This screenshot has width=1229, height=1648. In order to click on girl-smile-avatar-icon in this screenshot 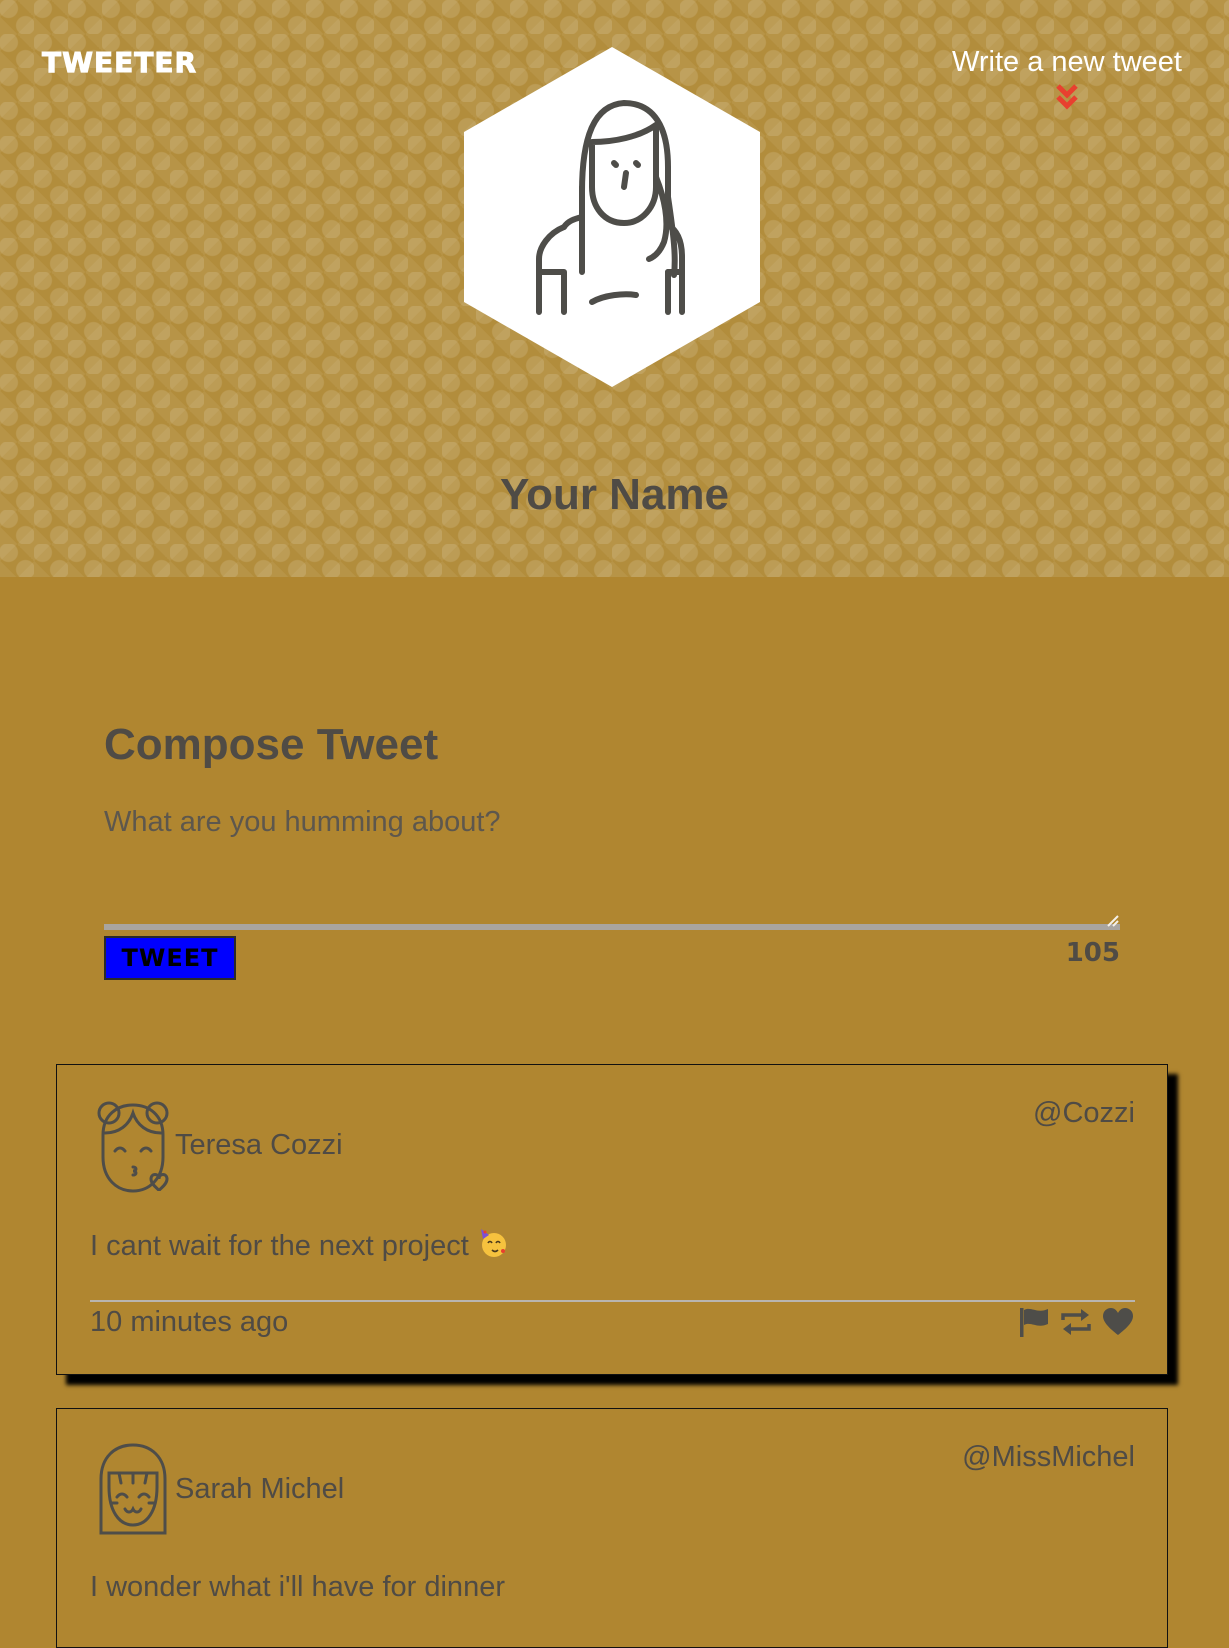, I will do `click(133, 1489)`.